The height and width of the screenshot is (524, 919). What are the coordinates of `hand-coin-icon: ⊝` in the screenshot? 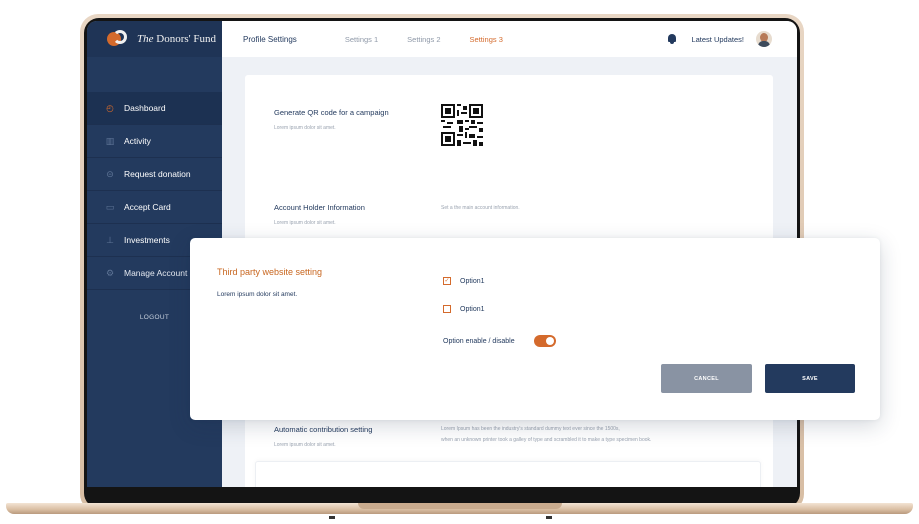 It's located at (110, 173).